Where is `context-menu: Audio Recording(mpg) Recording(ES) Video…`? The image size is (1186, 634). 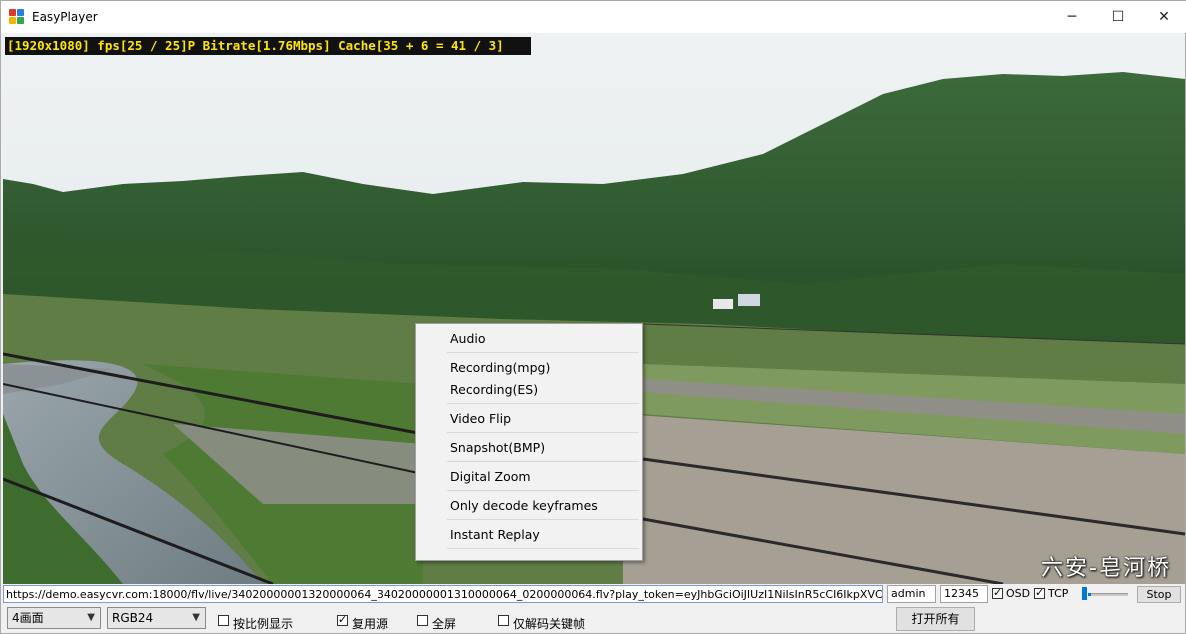 context-menu: Audio Recording(mpg) Recording(ES) Video… is located at coordinates (529, 442).